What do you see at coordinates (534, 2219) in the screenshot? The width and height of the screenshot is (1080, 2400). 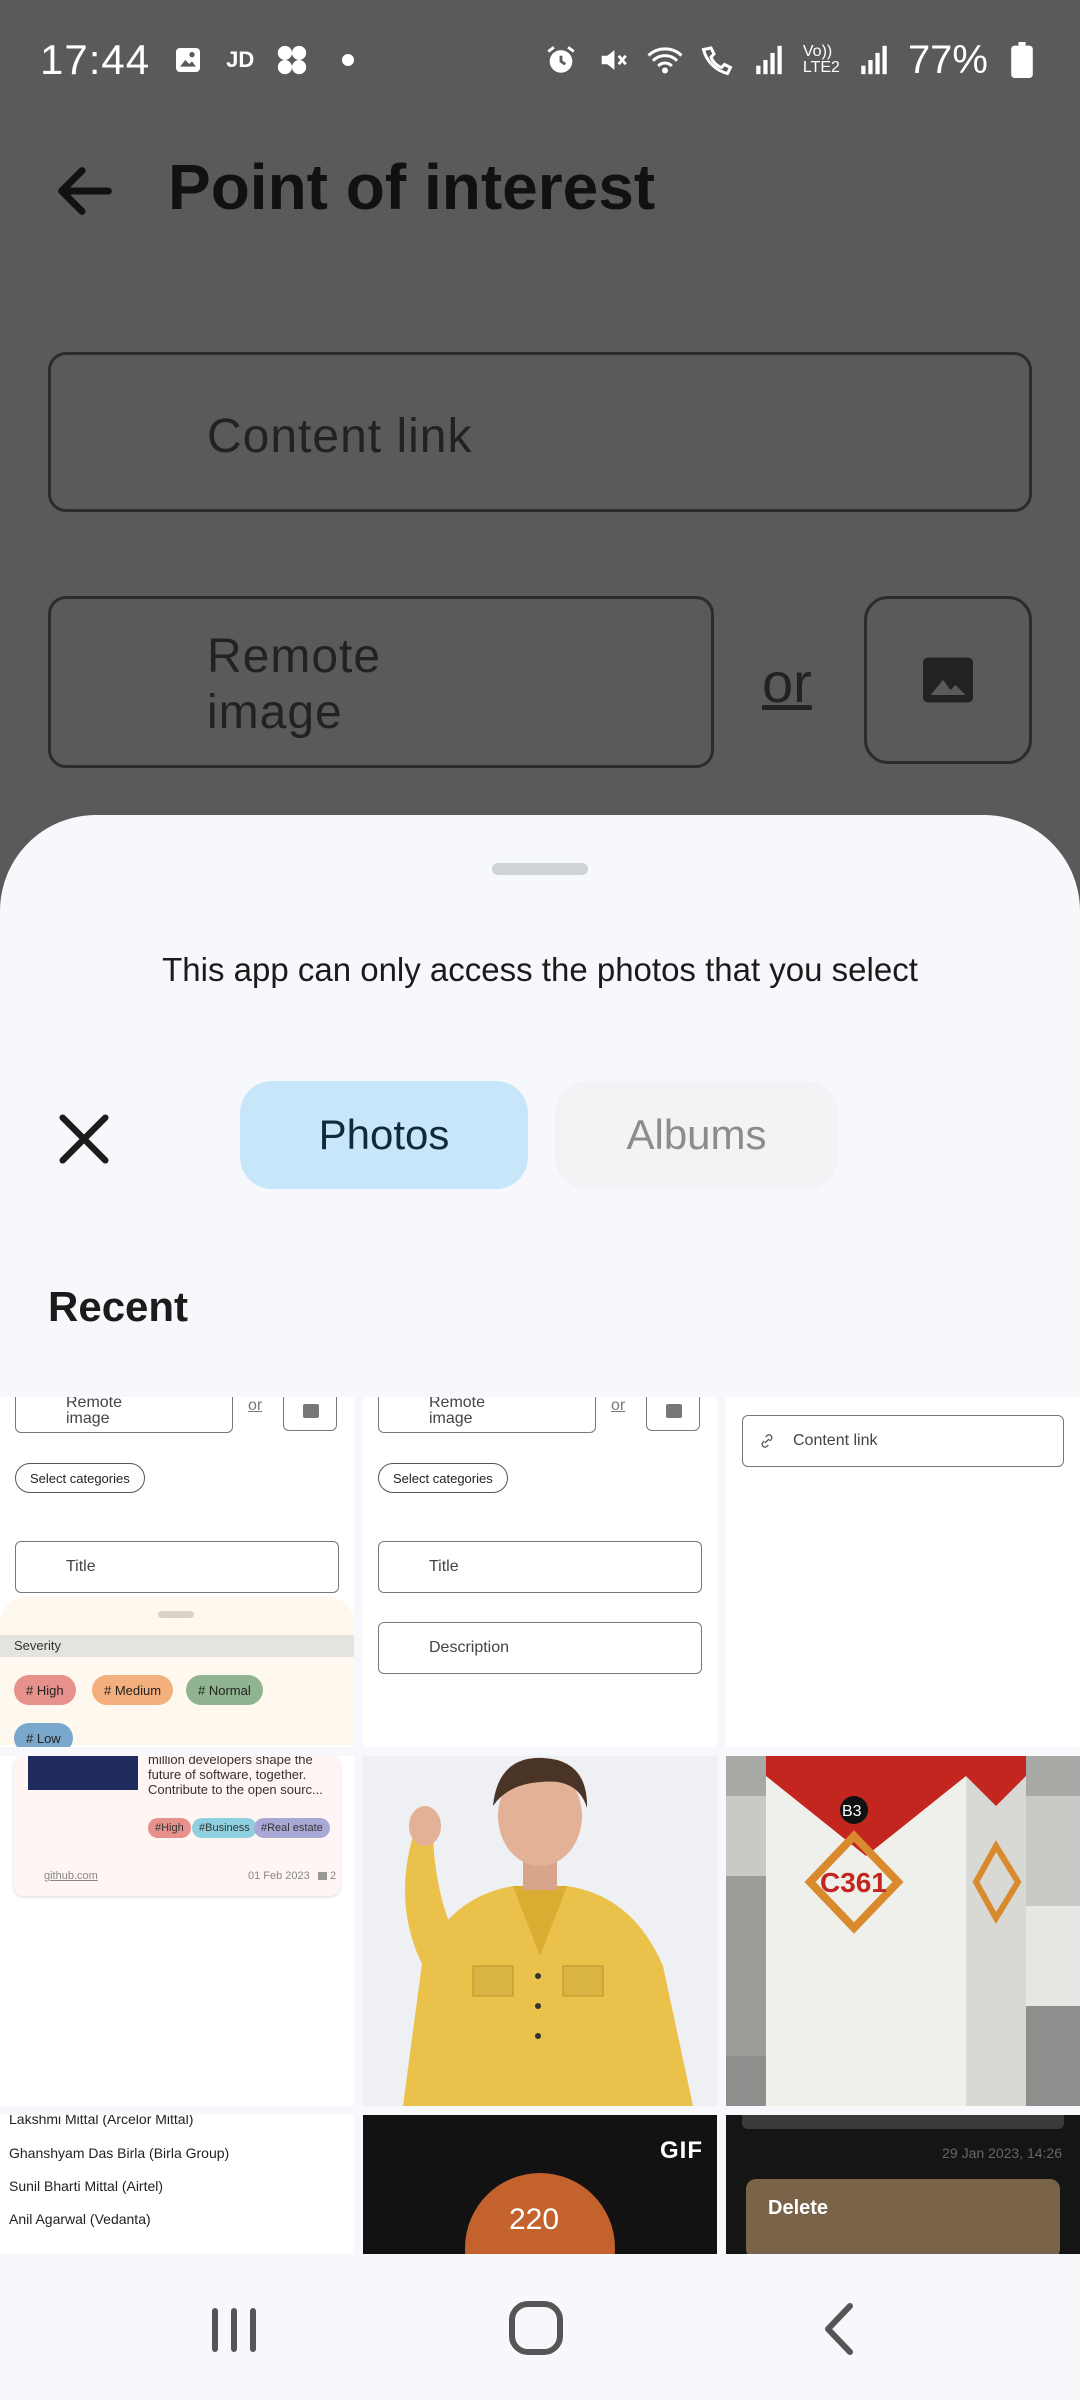 I see `gif-text: 220` at bounding box center [534, 2219].